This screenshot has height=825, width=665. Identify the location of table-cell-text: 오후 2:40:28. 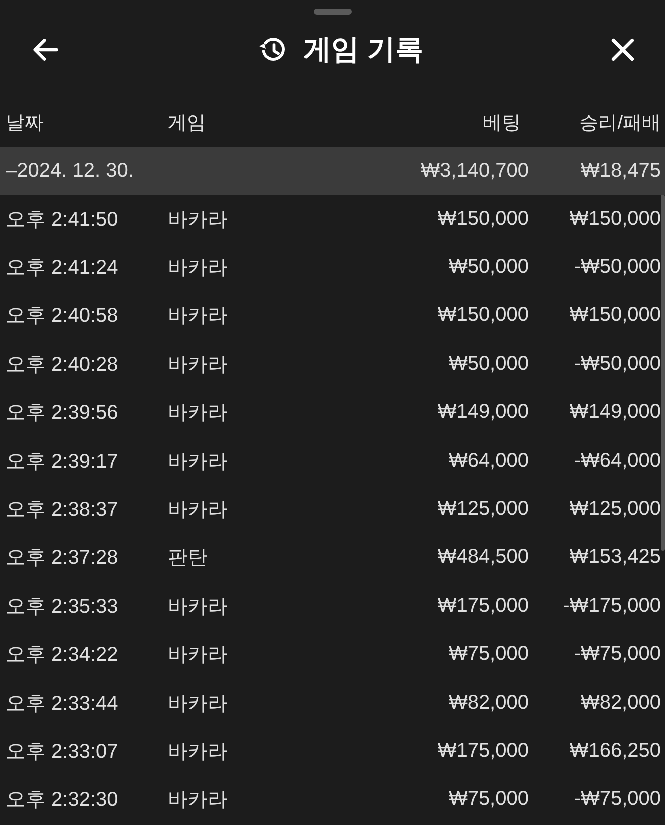
(63, 365).